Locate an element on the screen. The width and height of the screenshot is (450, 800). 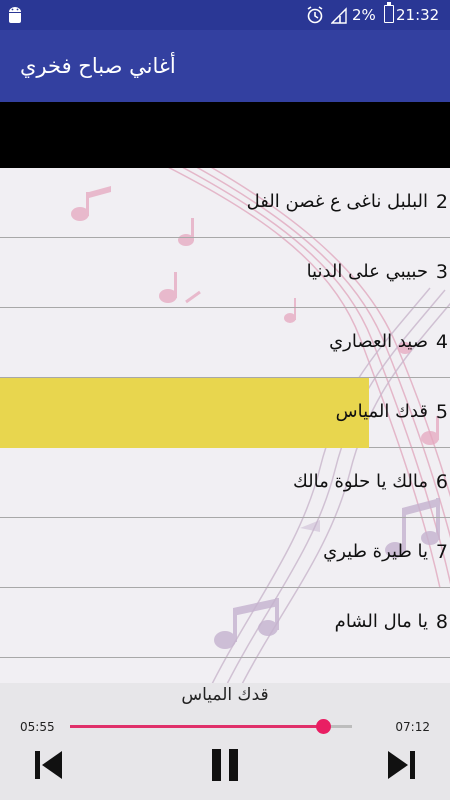
list-item-selected: قدك المياس 5 is located at coordinates (225, 413).